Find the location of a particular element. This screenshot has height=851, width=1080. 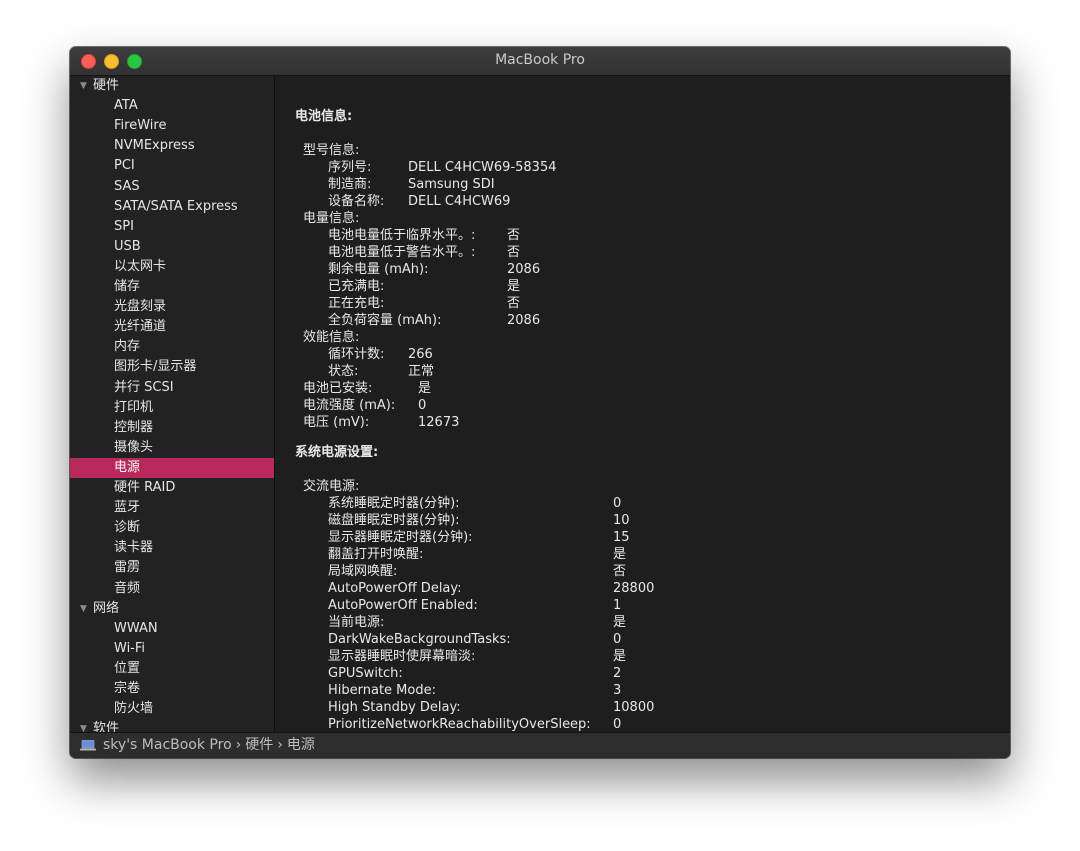

sidebar-item-label: 电源 is located at coordinates (127, 467).